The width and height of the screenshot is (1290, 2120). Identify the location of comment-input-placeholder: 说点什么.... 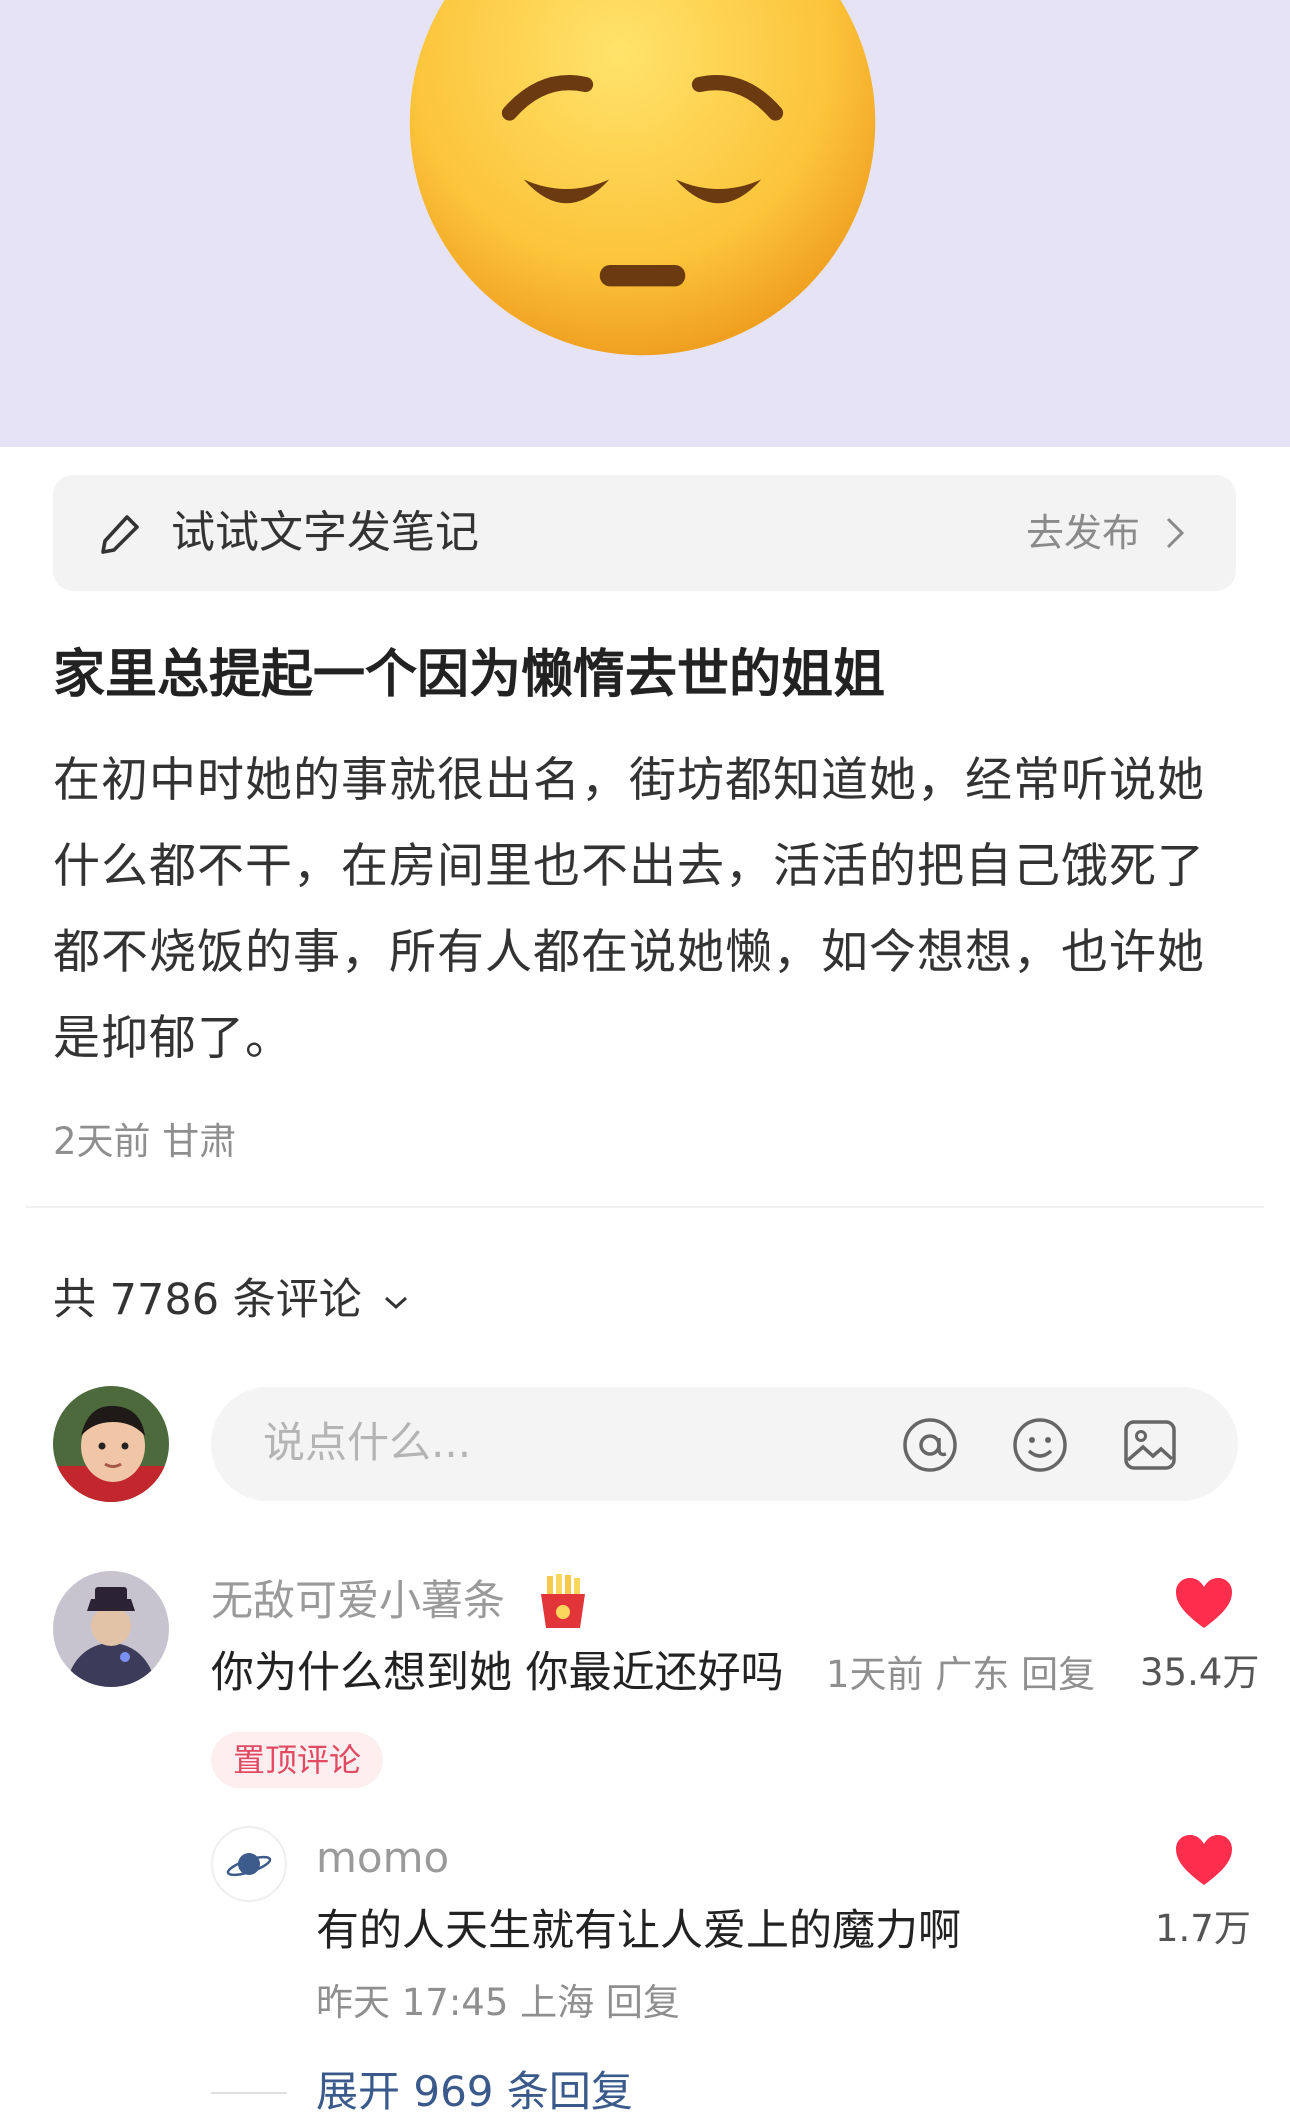
(367, 1442).